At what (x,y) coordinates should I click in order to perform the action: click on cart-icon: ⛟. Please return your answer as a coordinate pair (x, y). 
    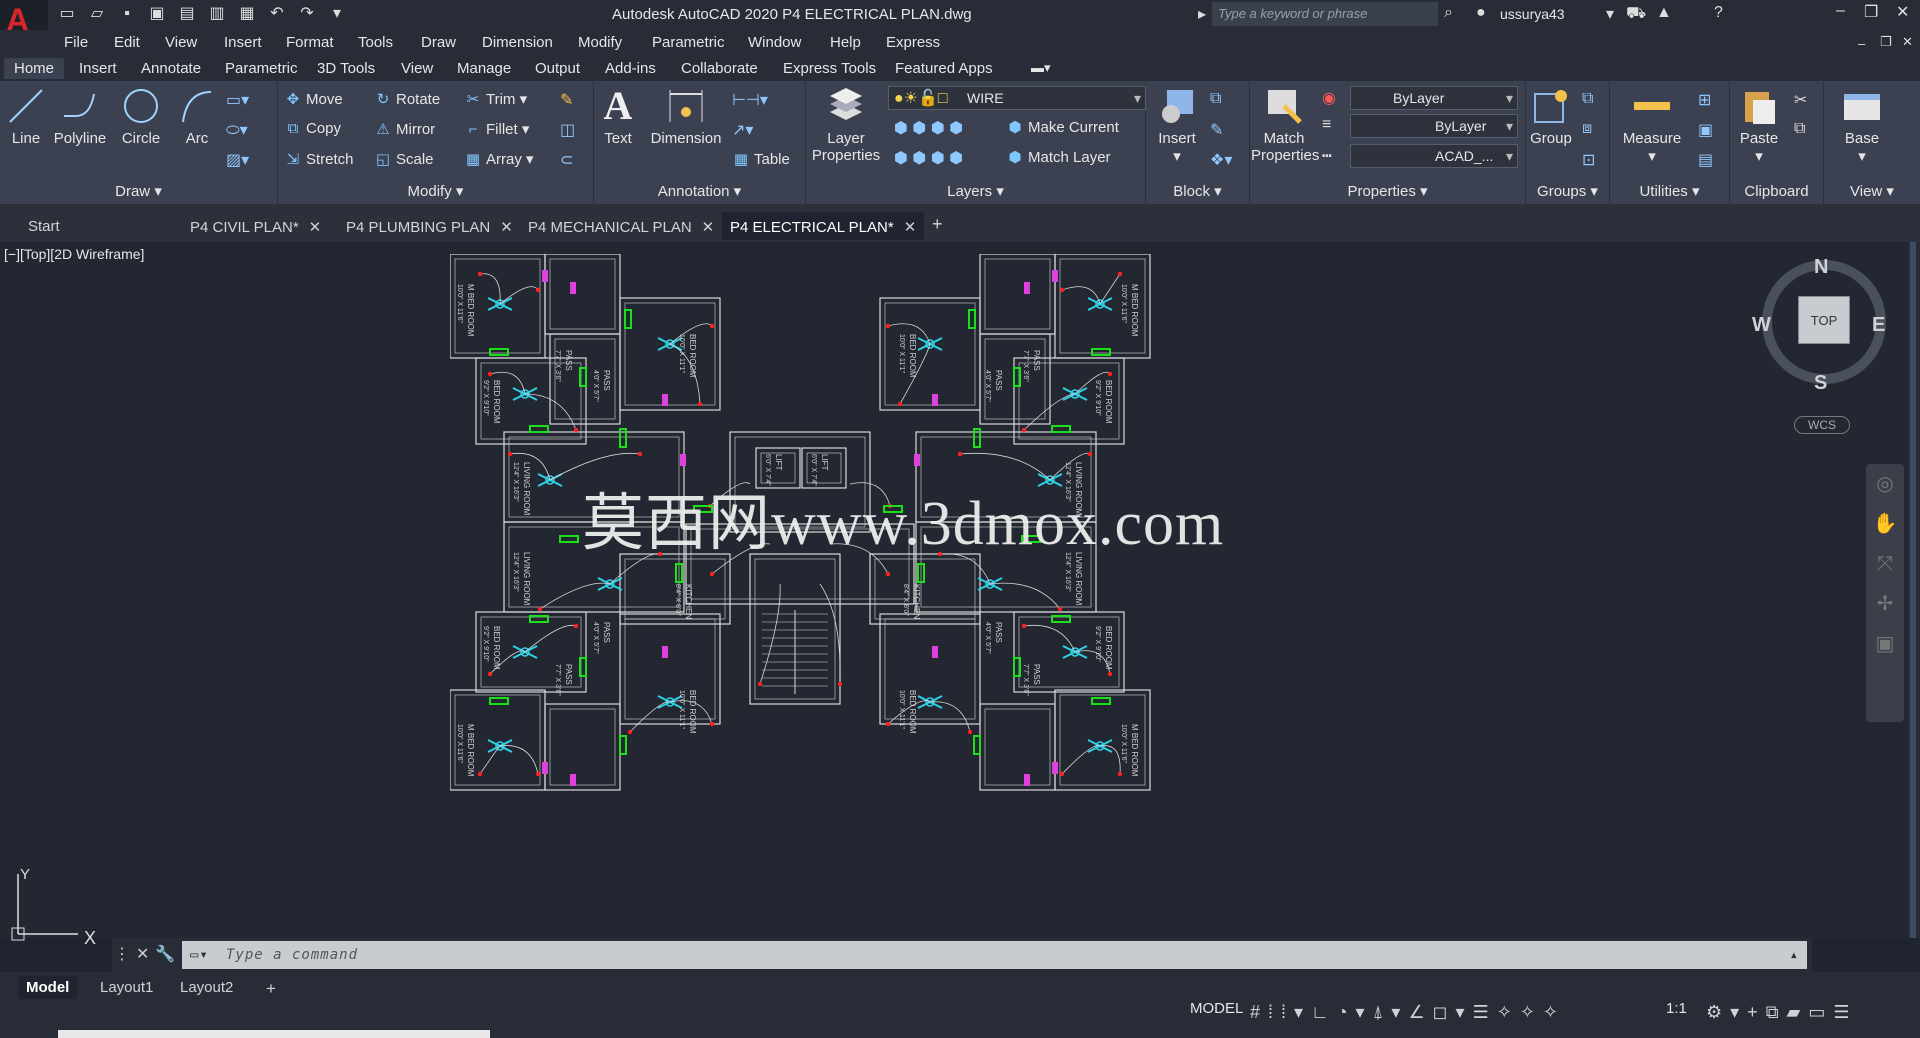
    Looking at the image, I should click on (1636, 14).